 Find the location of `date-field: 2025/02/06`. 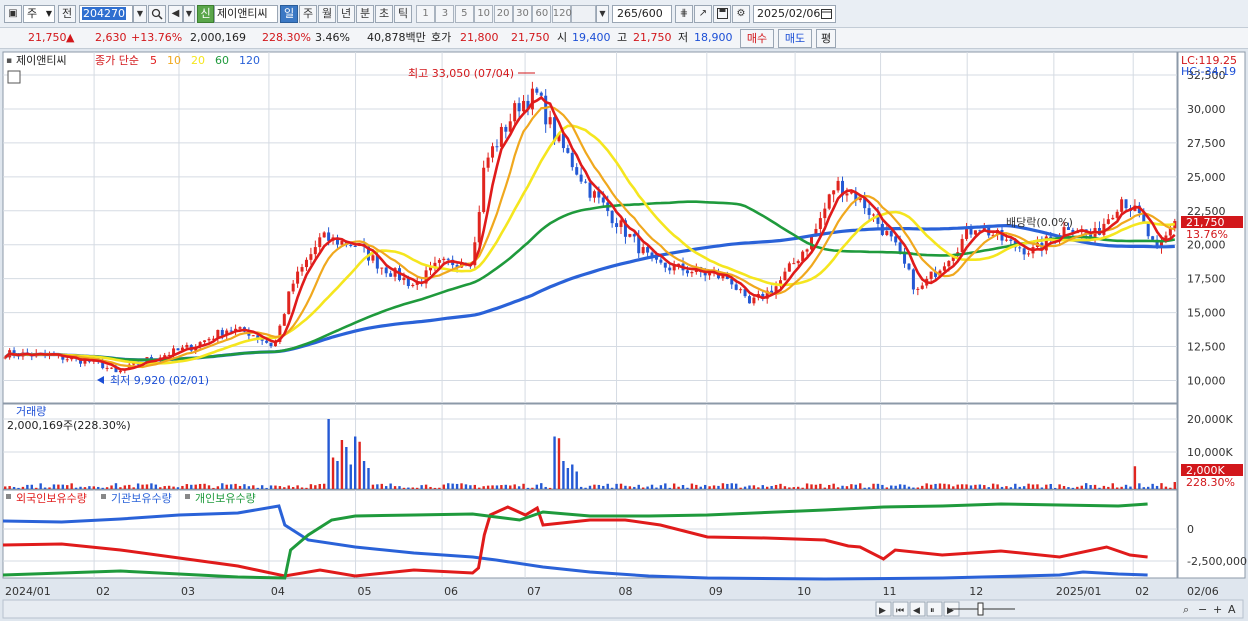

date-field: 2025/02/06 is located at coordinates (794, 14).